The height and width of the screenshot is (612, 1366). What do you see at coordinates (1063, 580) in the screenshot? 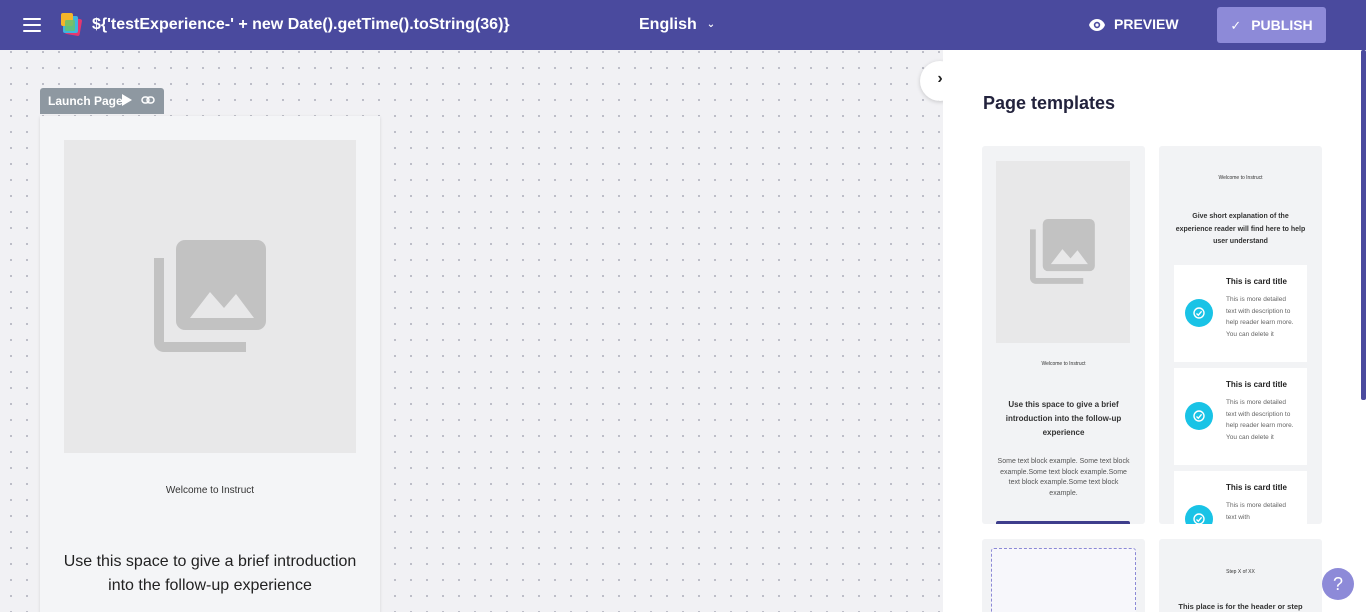
I see `blank-template-dropzone` at bounding box center [1063, 580].